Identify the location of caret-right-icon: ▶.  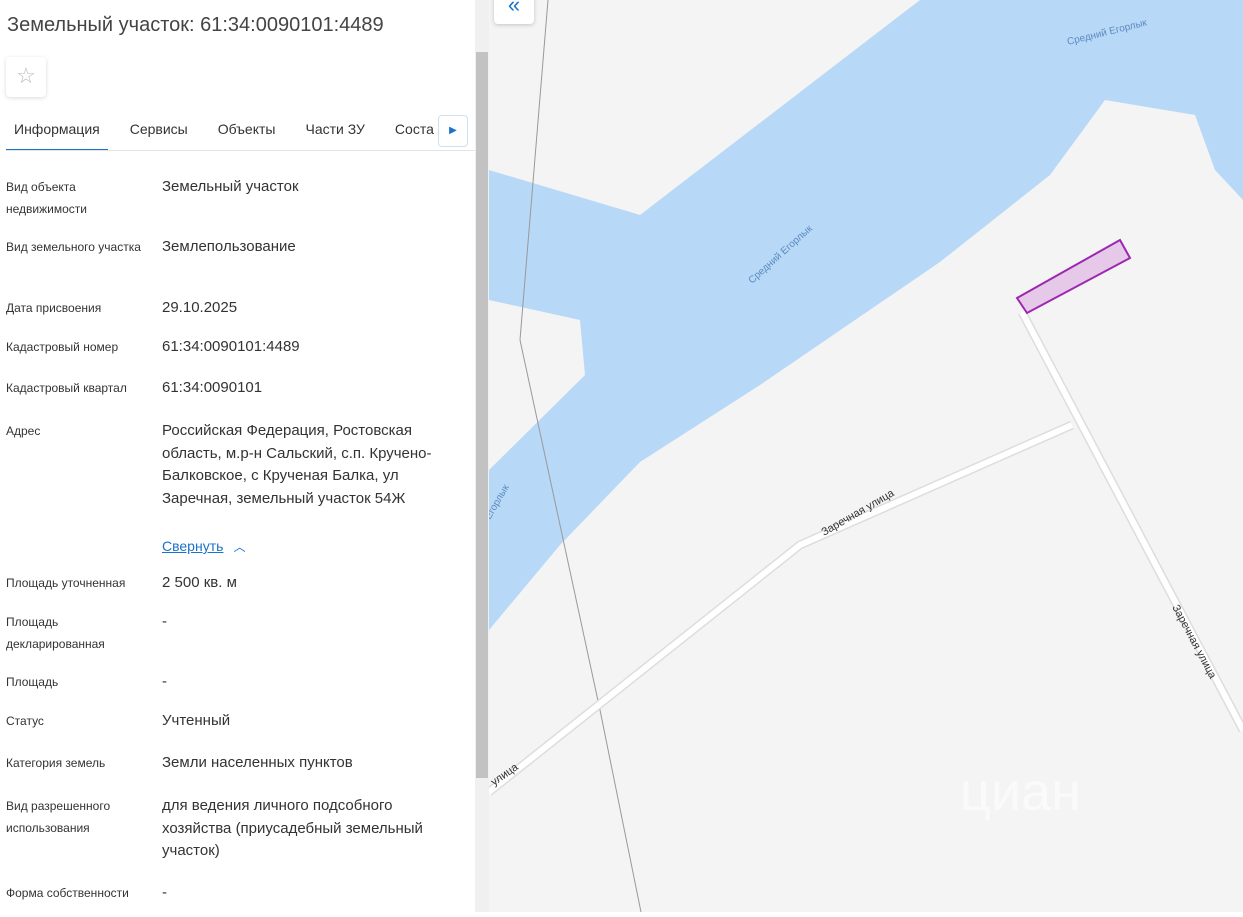
(453, 130).